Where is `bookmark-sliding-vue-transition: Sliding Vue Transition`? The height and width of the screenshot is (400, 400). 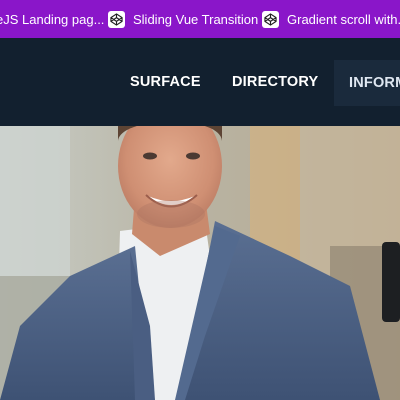 bookmark-sliding-vue-transition: Sliding Vue Transition is located at coordinates (183, 19).